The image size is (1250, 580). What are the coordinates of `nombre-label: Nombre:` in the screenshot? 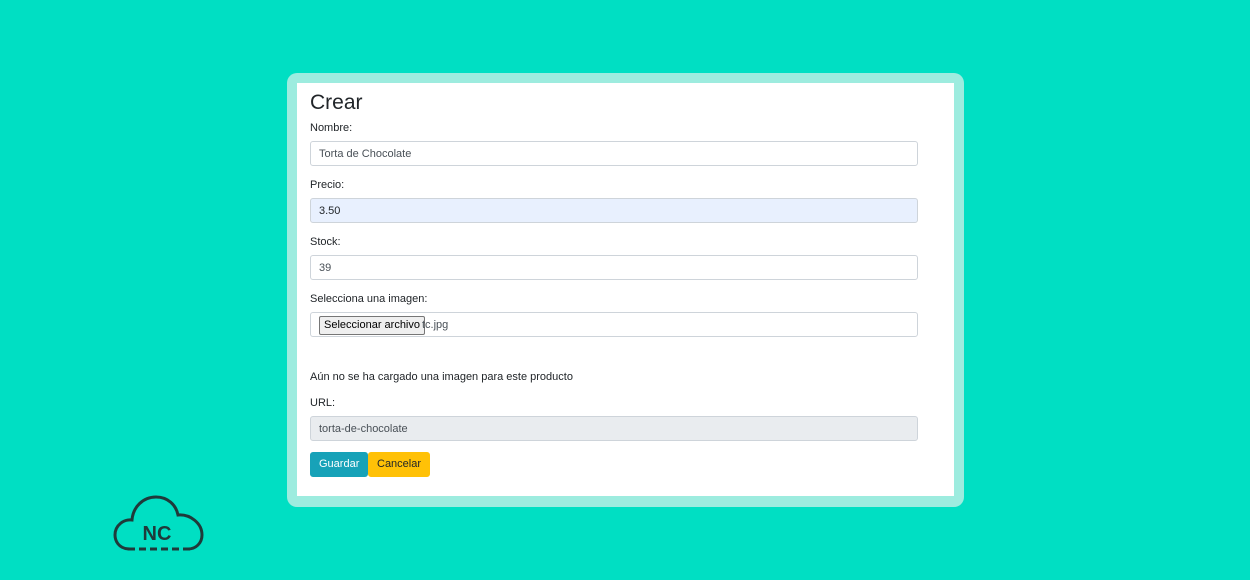 It's located at (331, 128).